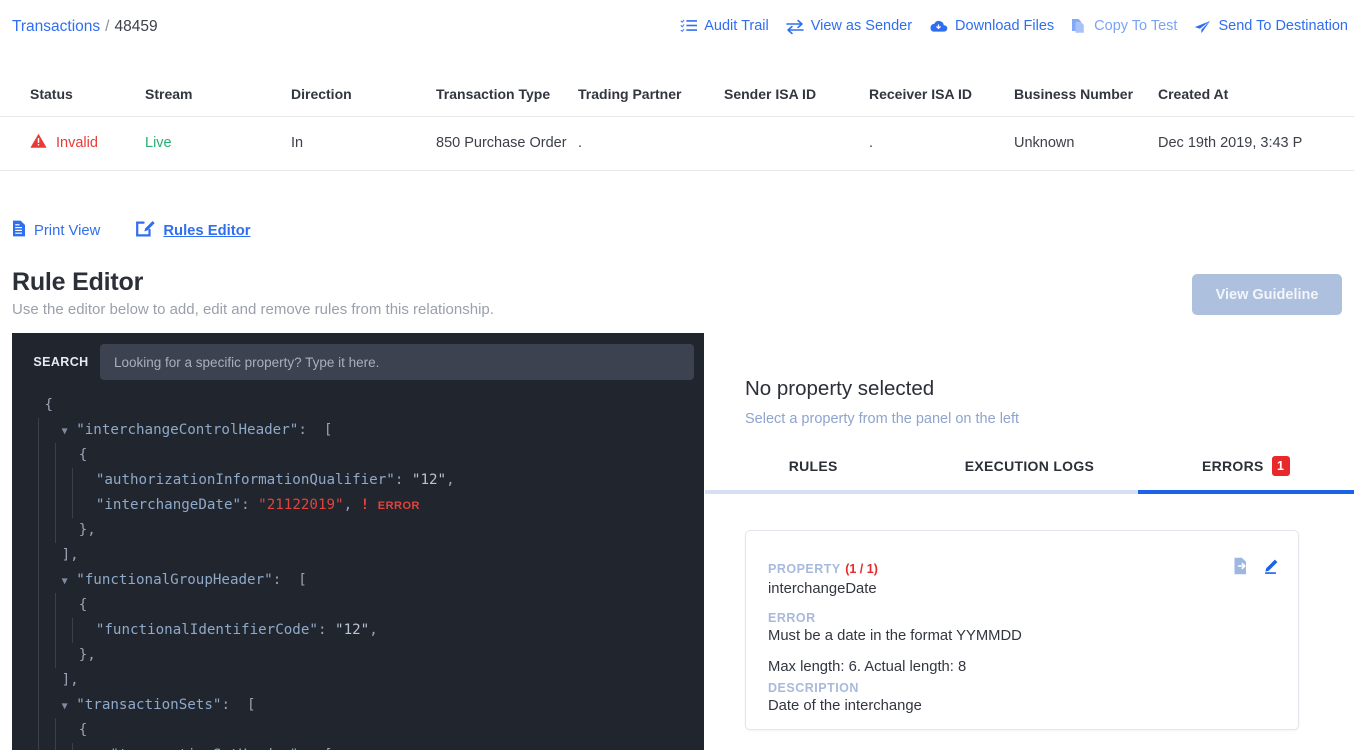 This screenshot has width=1354, height=750. What do you see at coordinates (358, 430) in the screenshot?
I see `json-line: ▼ "interchangeControlHeader": [` at bounding box center [358, 430].